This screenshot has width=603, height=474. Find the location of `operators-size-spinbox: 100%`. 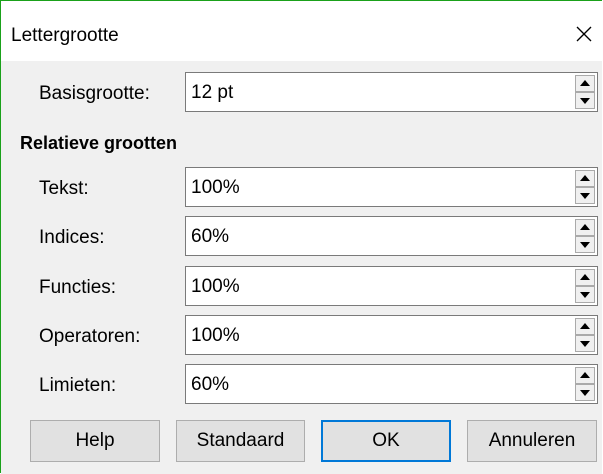

operators-size-spinbox: 100% is located at coordinates (391, 335).